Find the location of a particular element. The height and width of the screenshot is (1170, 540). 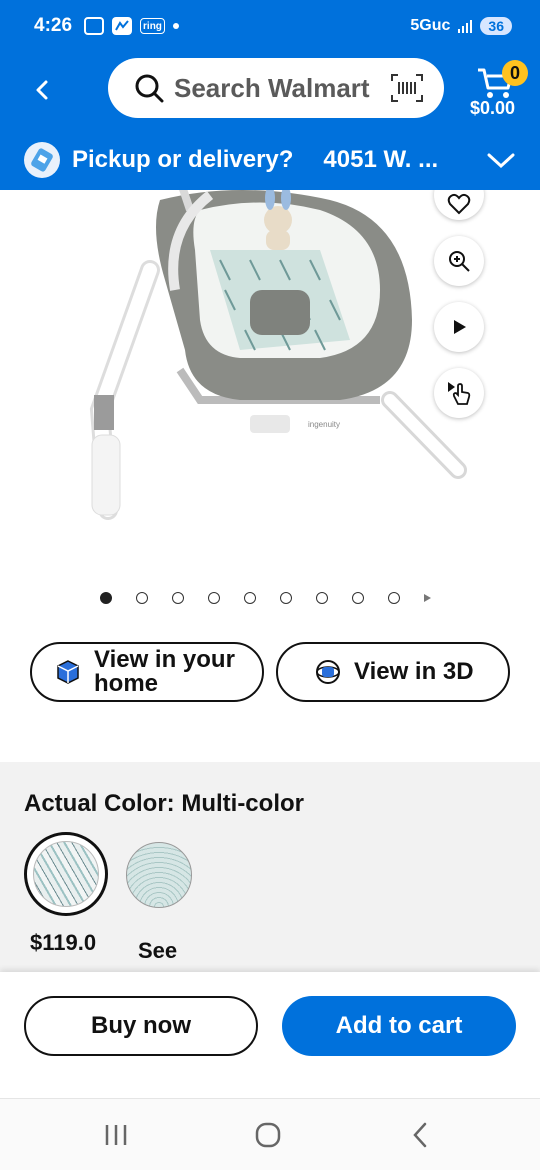

swatch-multicolor is located at coordinates (66, 874).